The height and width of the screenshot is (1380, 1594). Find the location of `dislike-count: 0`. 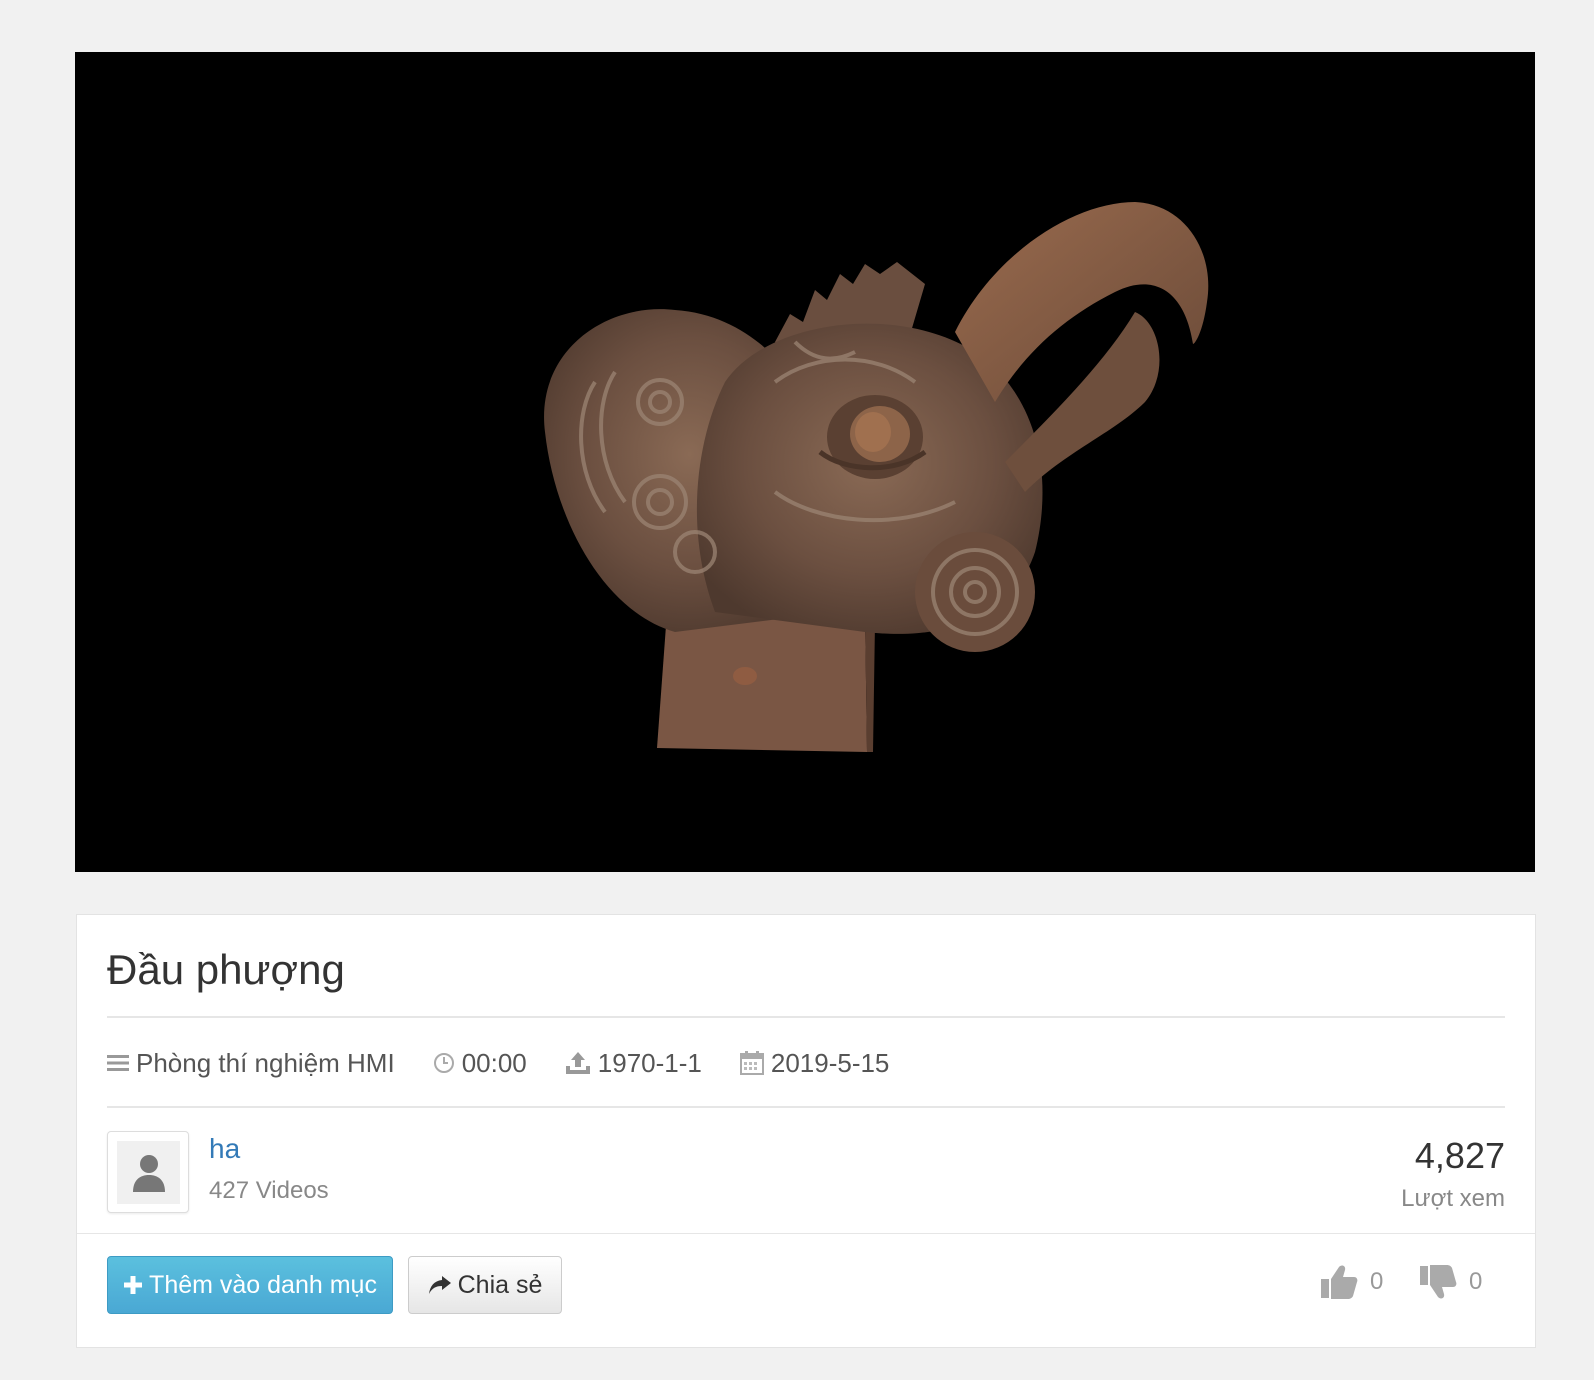

dislike-count: 0 is located at coordinates (1476, 1281).